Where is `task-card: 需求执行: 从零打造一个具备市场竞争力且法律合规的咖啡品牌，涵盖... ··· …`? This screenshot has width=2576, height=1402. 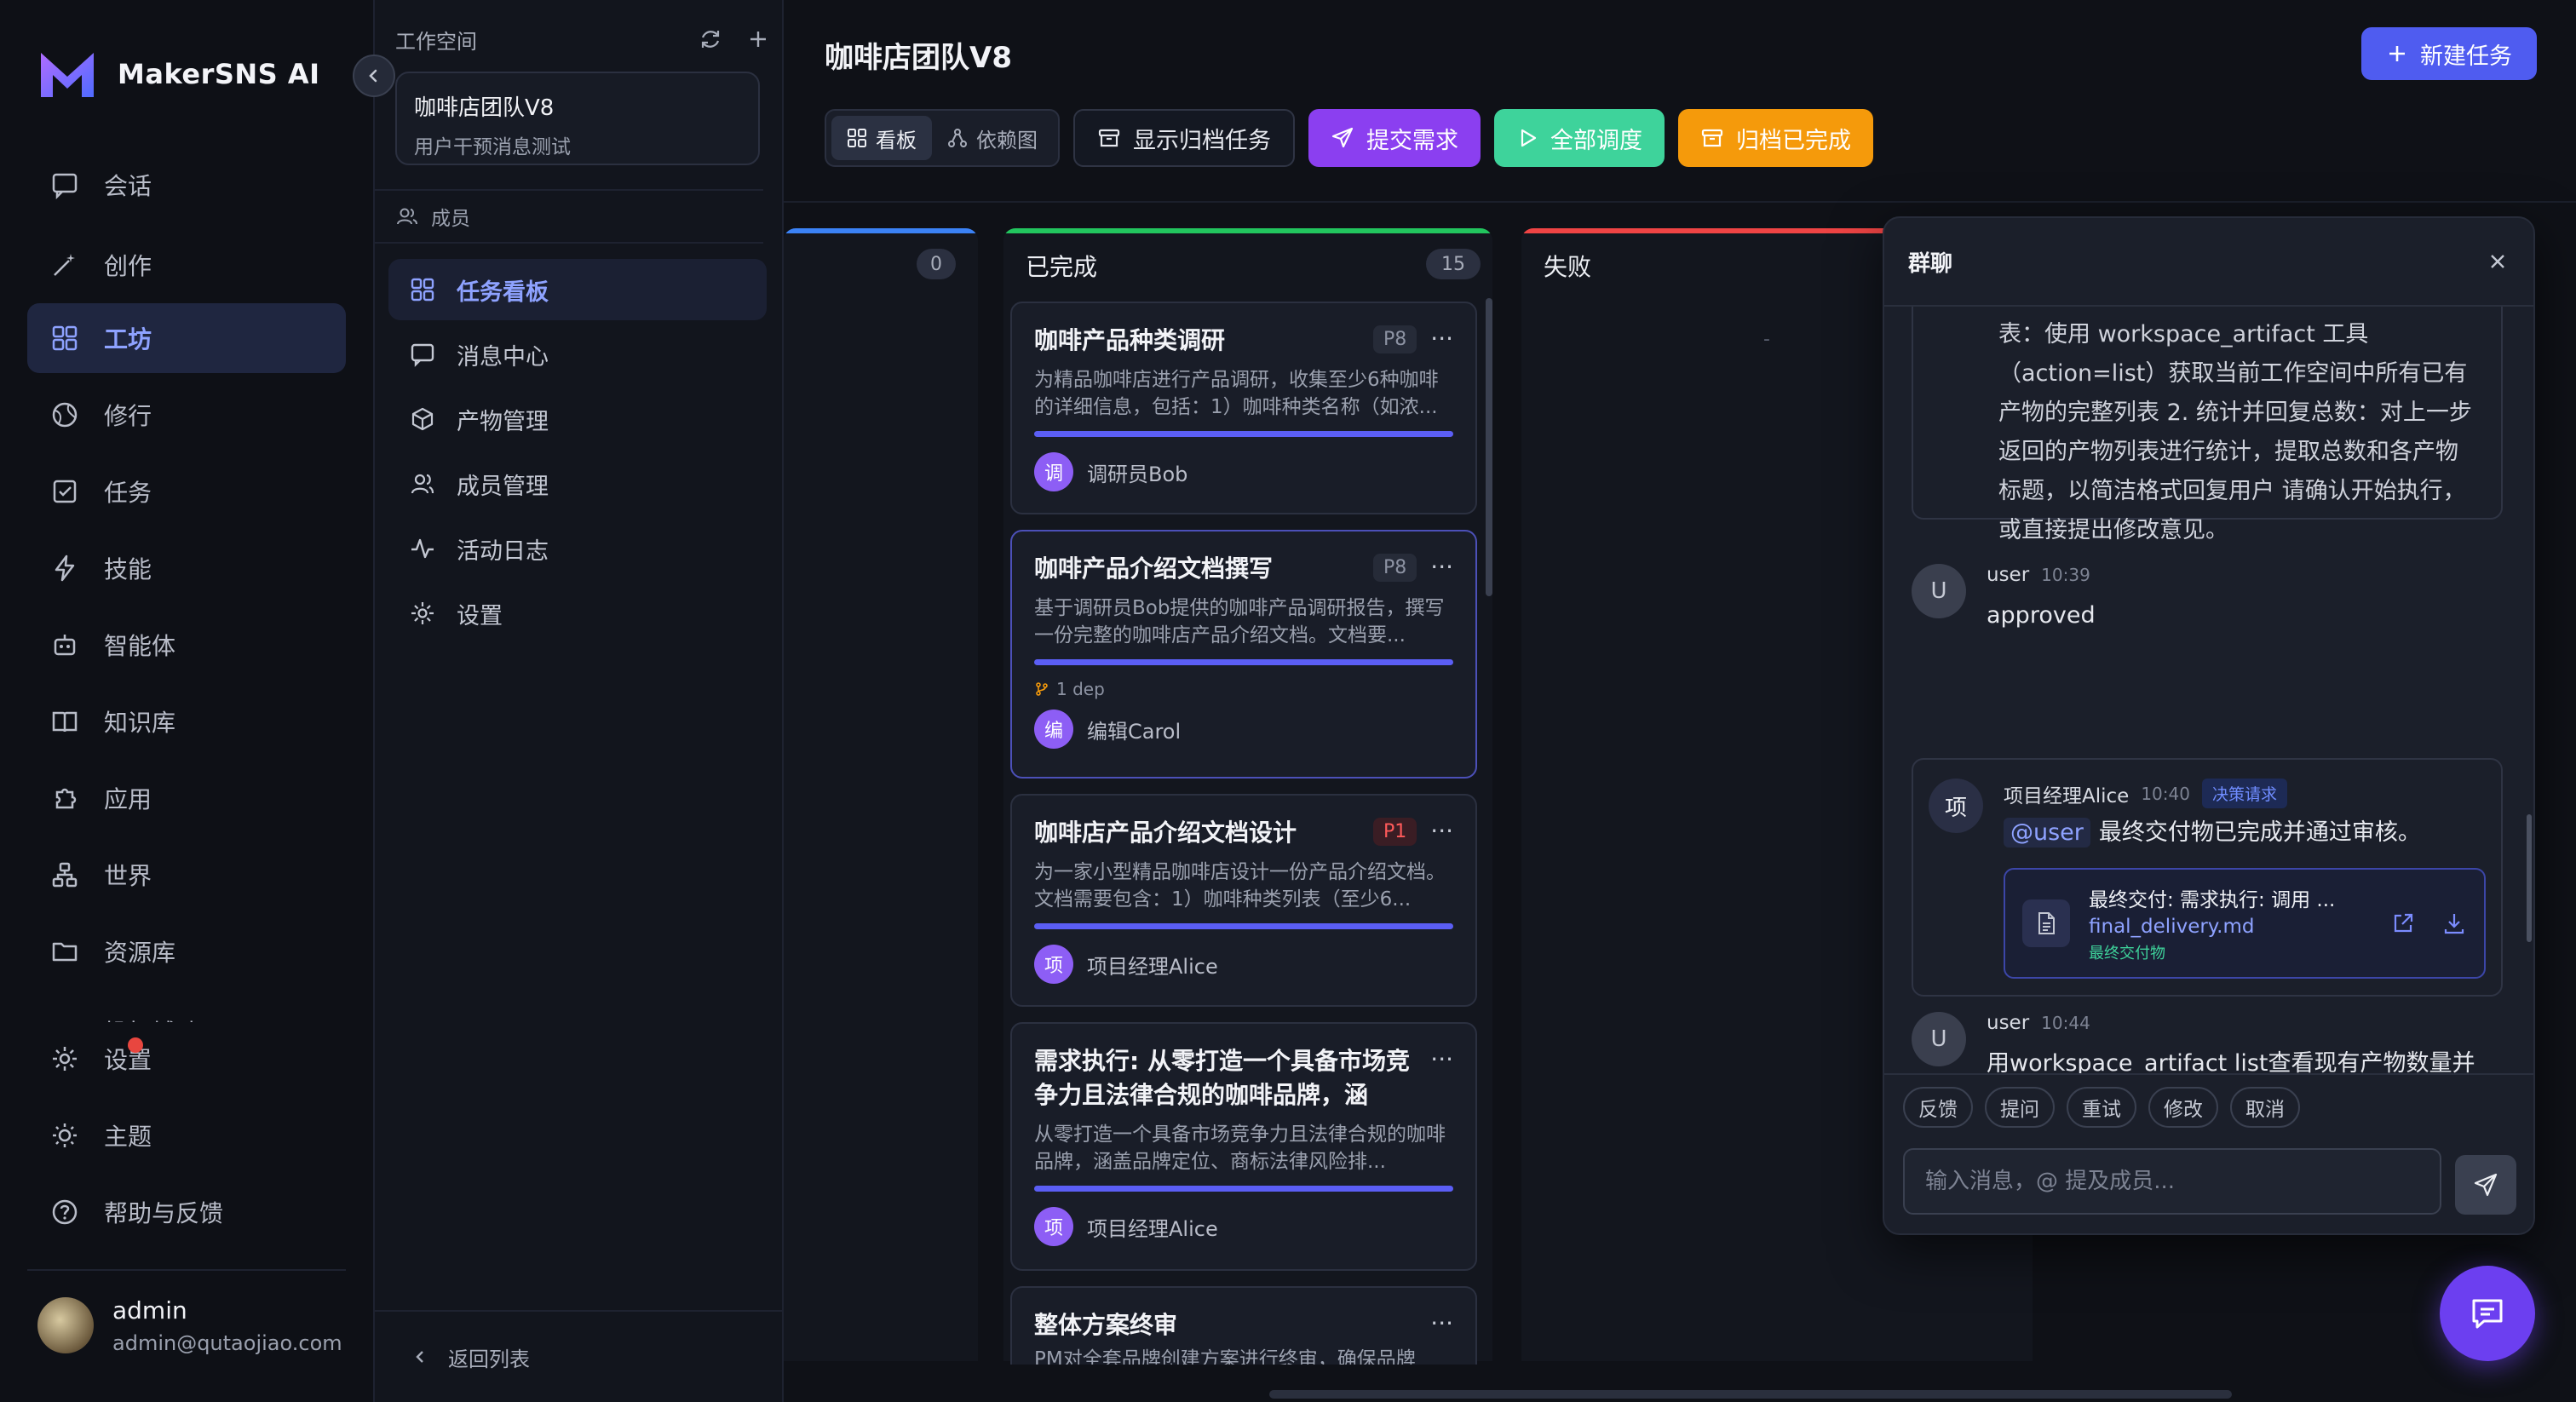
task-card: 需求执行: 从零打造一个具备市场竞争力且法律合规的咖啡品牌，涵盖... ··· … is located at coordinates (1243, 1146).